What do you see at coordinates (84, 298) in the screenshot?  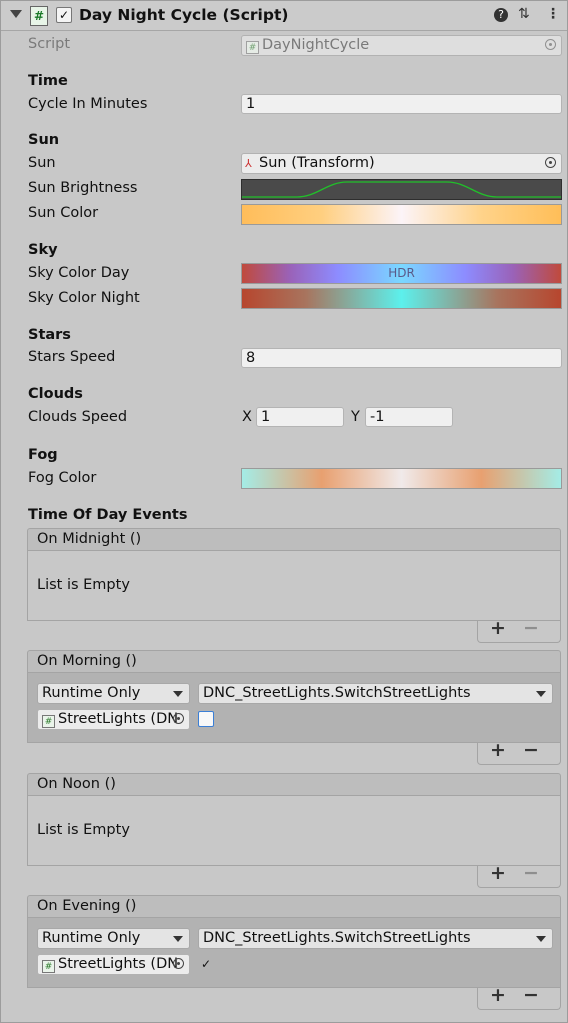 I see `sky-night-label: Sky Color Night` at bounding box center [84, 298].